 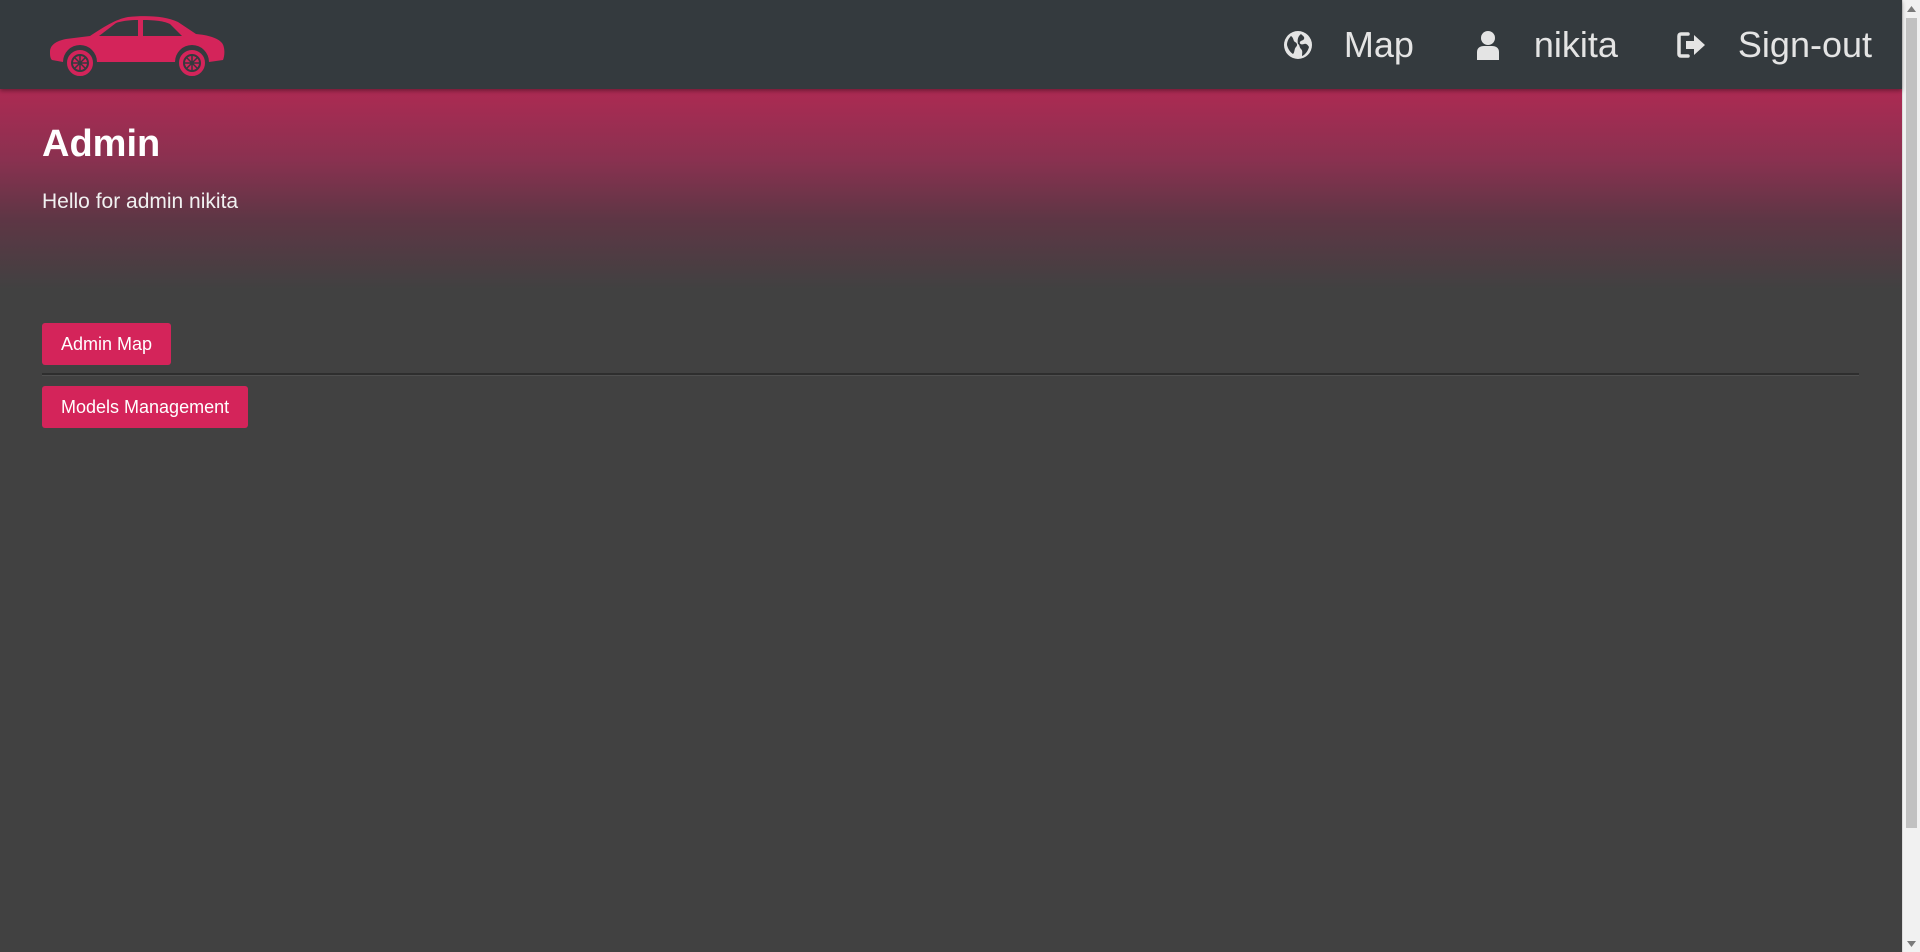 I want to click on top-navbar: Map nikita Sign-out, so click(x=951, y=44).